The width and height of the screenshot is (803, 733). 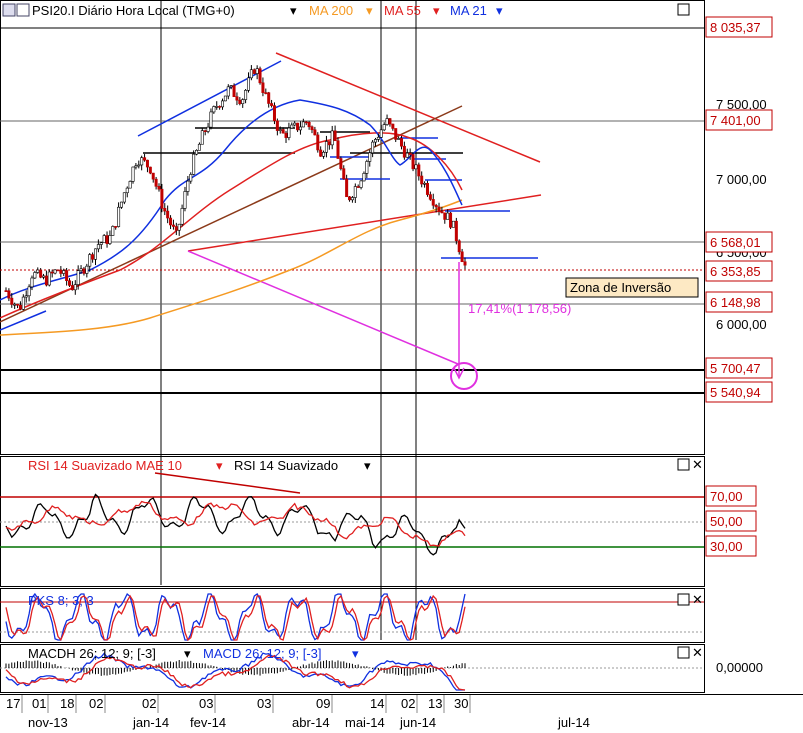 What do you see at coordinates (402, 10) in the screenshot?
I see `ma55-label: MA 55` at bounding box center [402, 10].